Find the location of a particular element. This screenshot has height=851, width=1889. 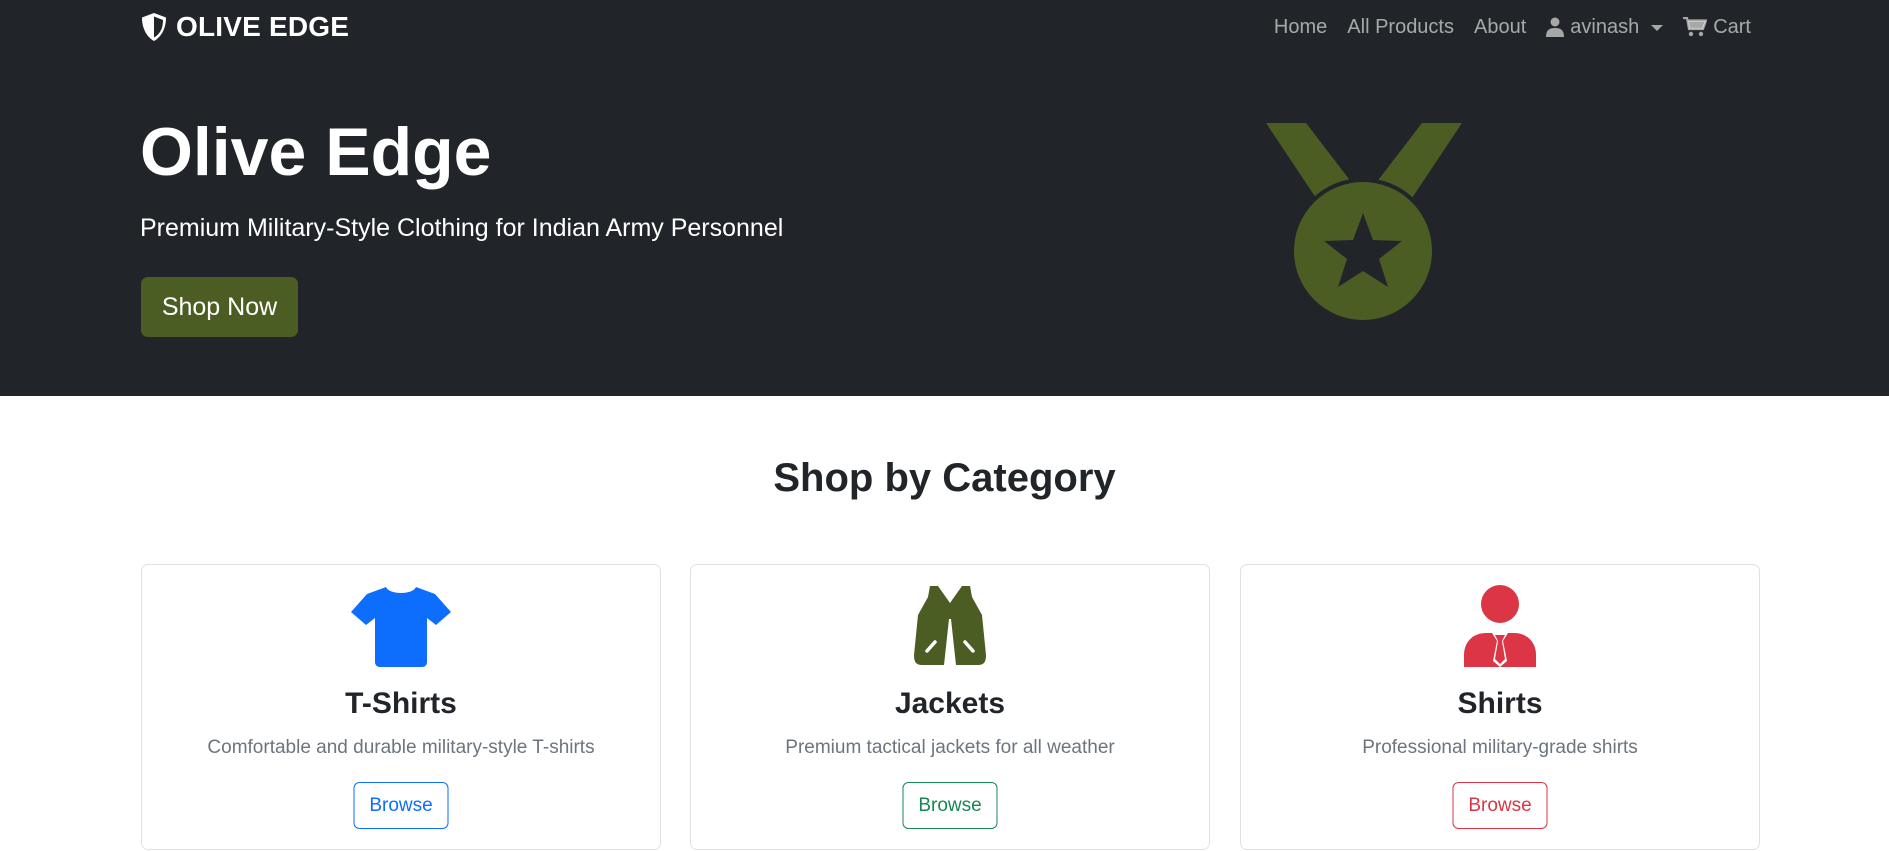

nav-link-cart: Cart is located at coordinates (1717, 27).